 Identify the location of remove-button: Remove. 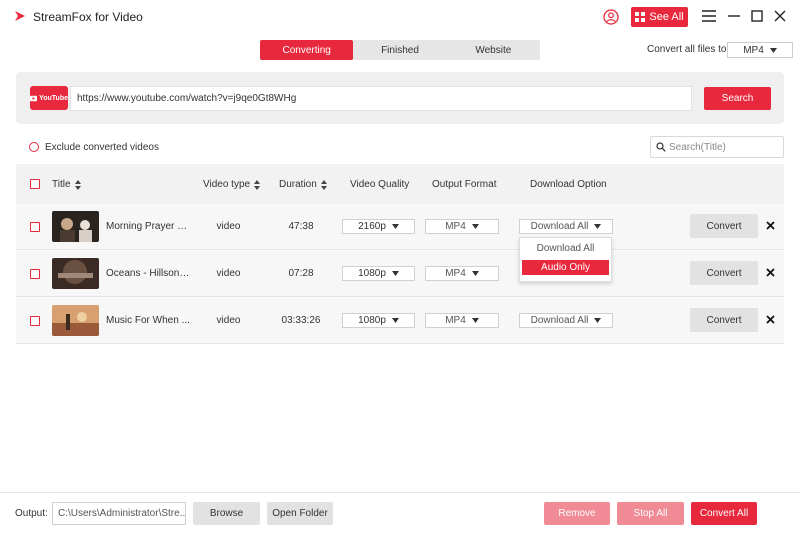
(577, 513).